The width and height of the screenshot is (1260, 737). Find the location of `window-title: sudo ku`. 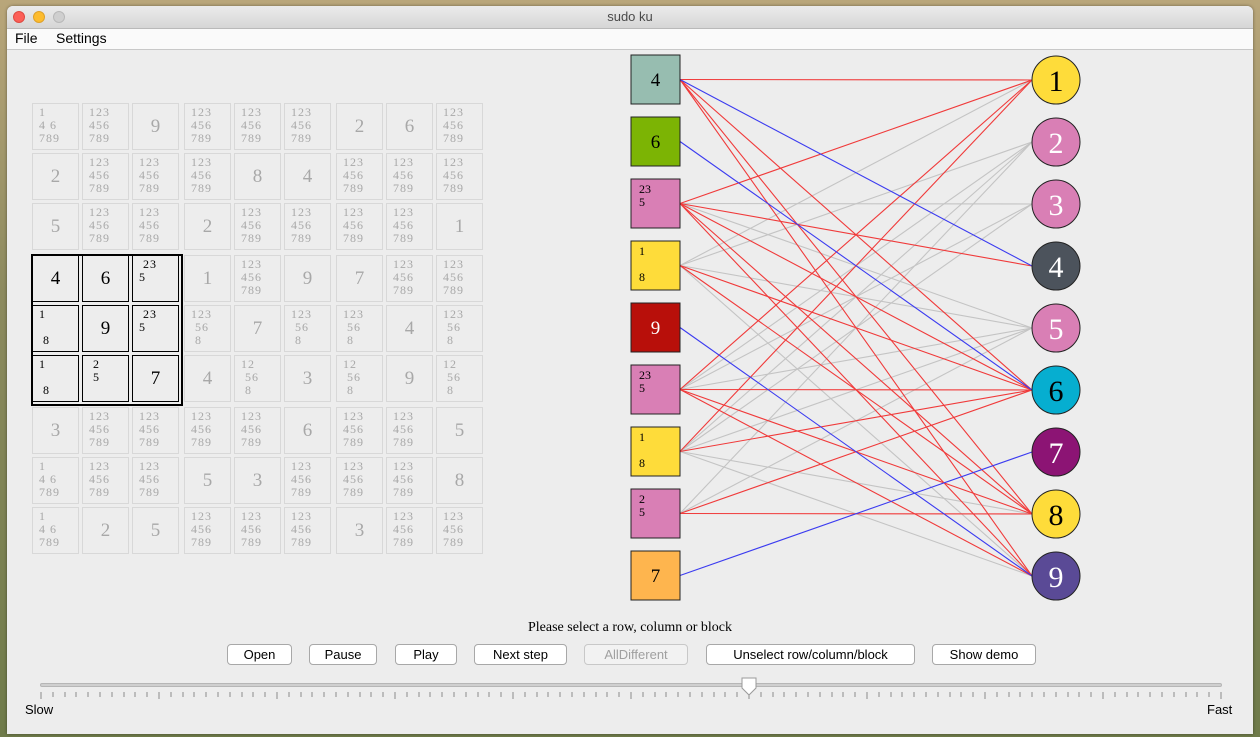

window-title: sudo ku is located at coordinates (630, 16).